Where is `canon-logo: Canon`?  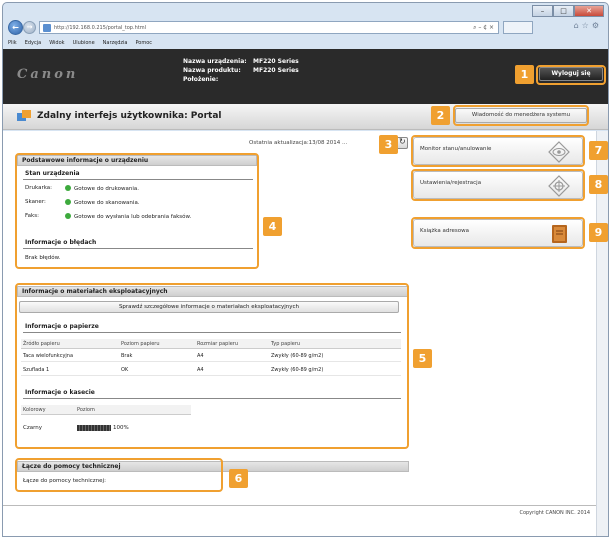 canon-logo: Canon is located at coordinates (48, 74).